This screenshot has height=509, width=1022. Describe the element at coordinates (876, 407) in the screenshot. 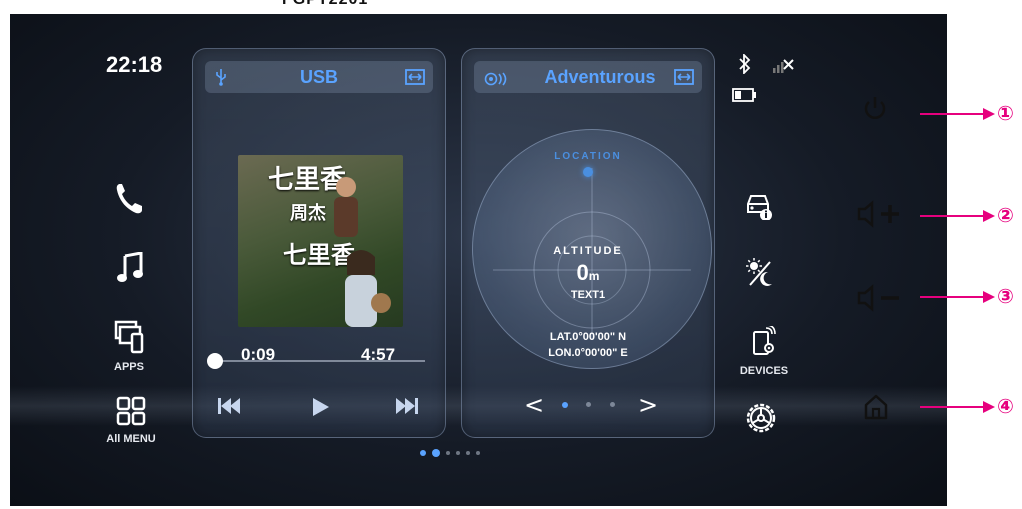

I see `home-icon` at that location.